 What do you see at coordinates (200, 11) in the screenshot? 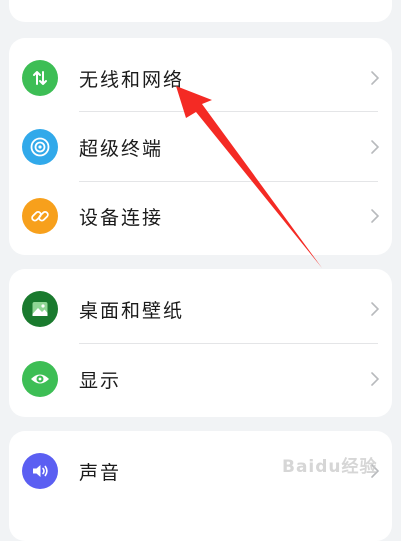
I see `previous-settings-card` at bounding box center [200, 11].